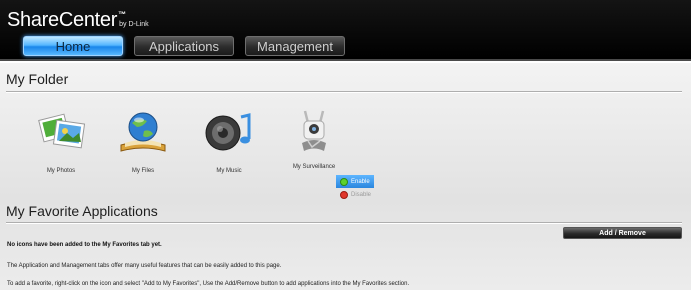  I want to click on main-nav: Home Applications Management, so click(189, 46).